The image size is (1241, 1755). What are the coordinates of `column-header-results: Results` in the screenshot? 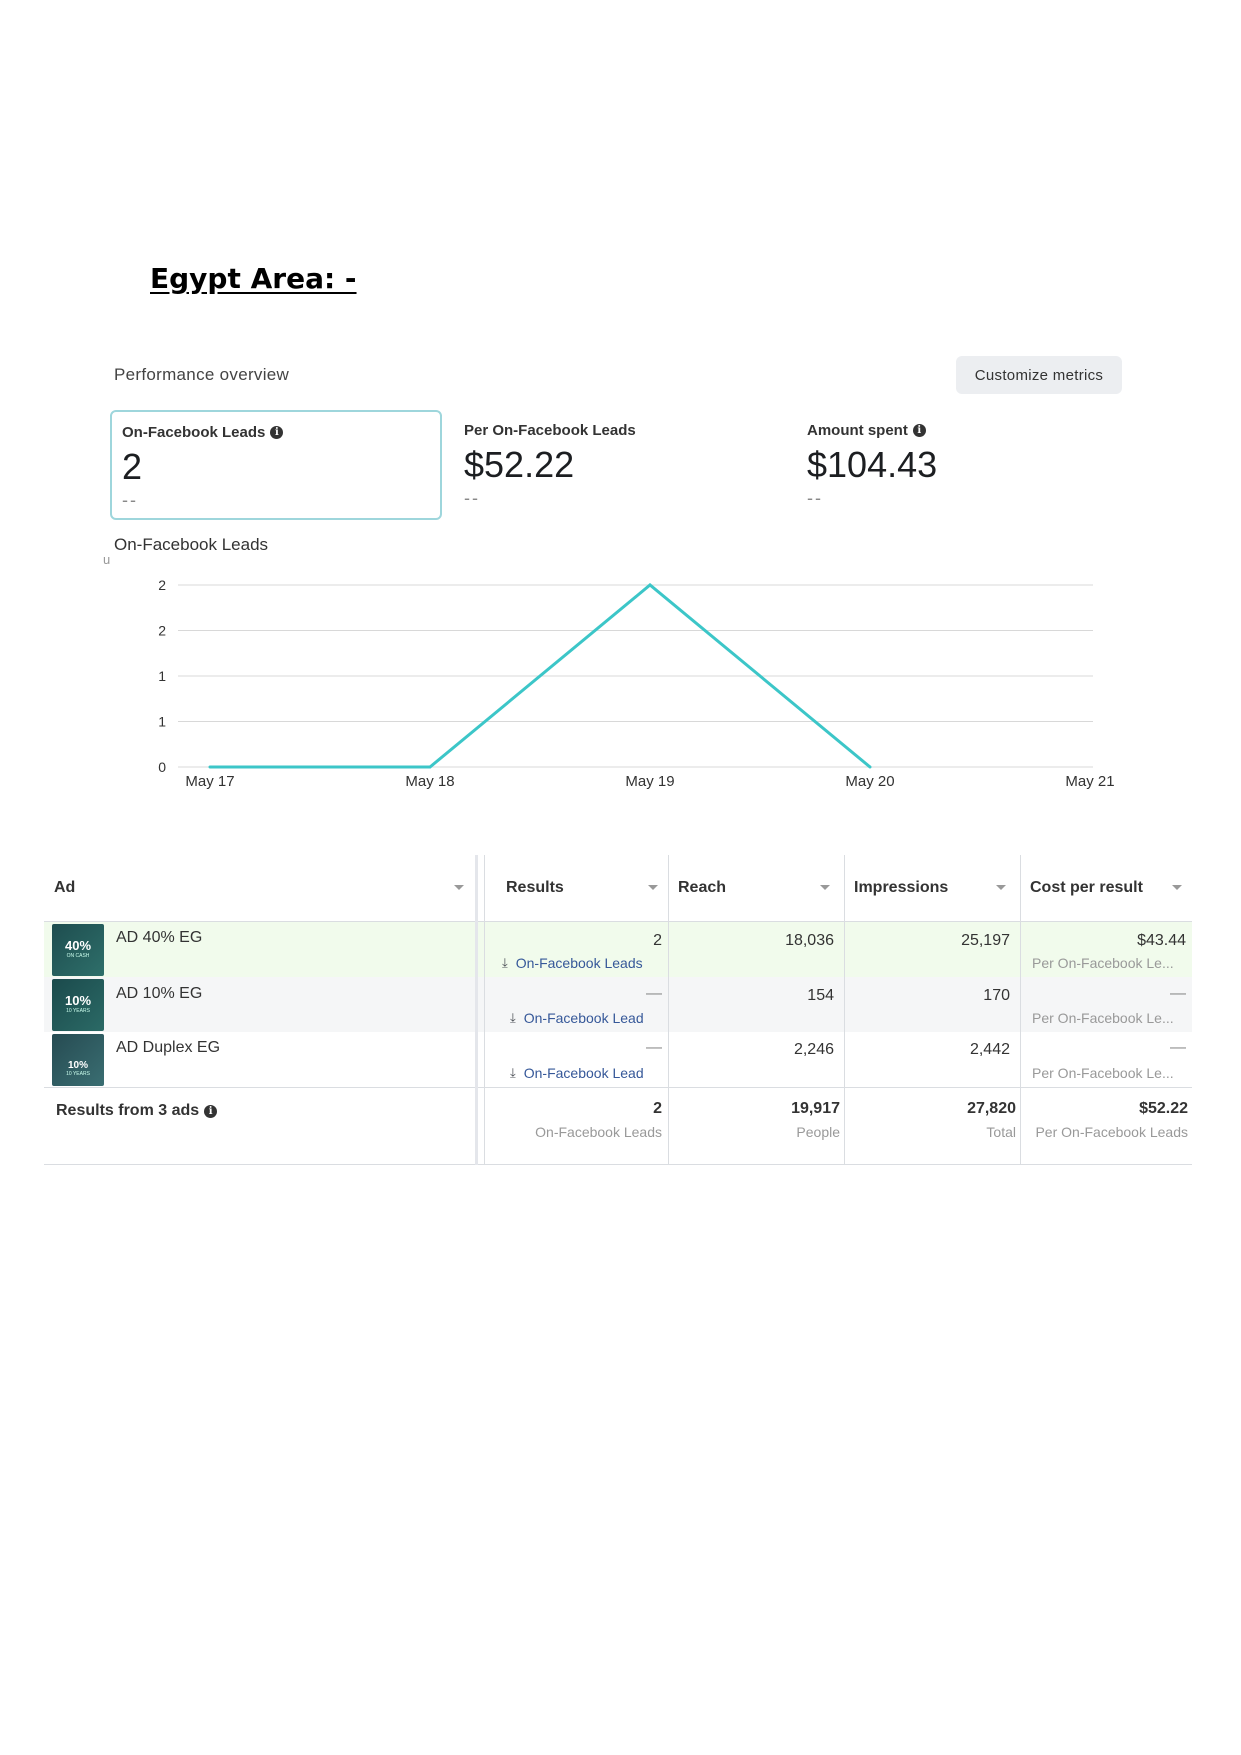 It's located at (587, 888).